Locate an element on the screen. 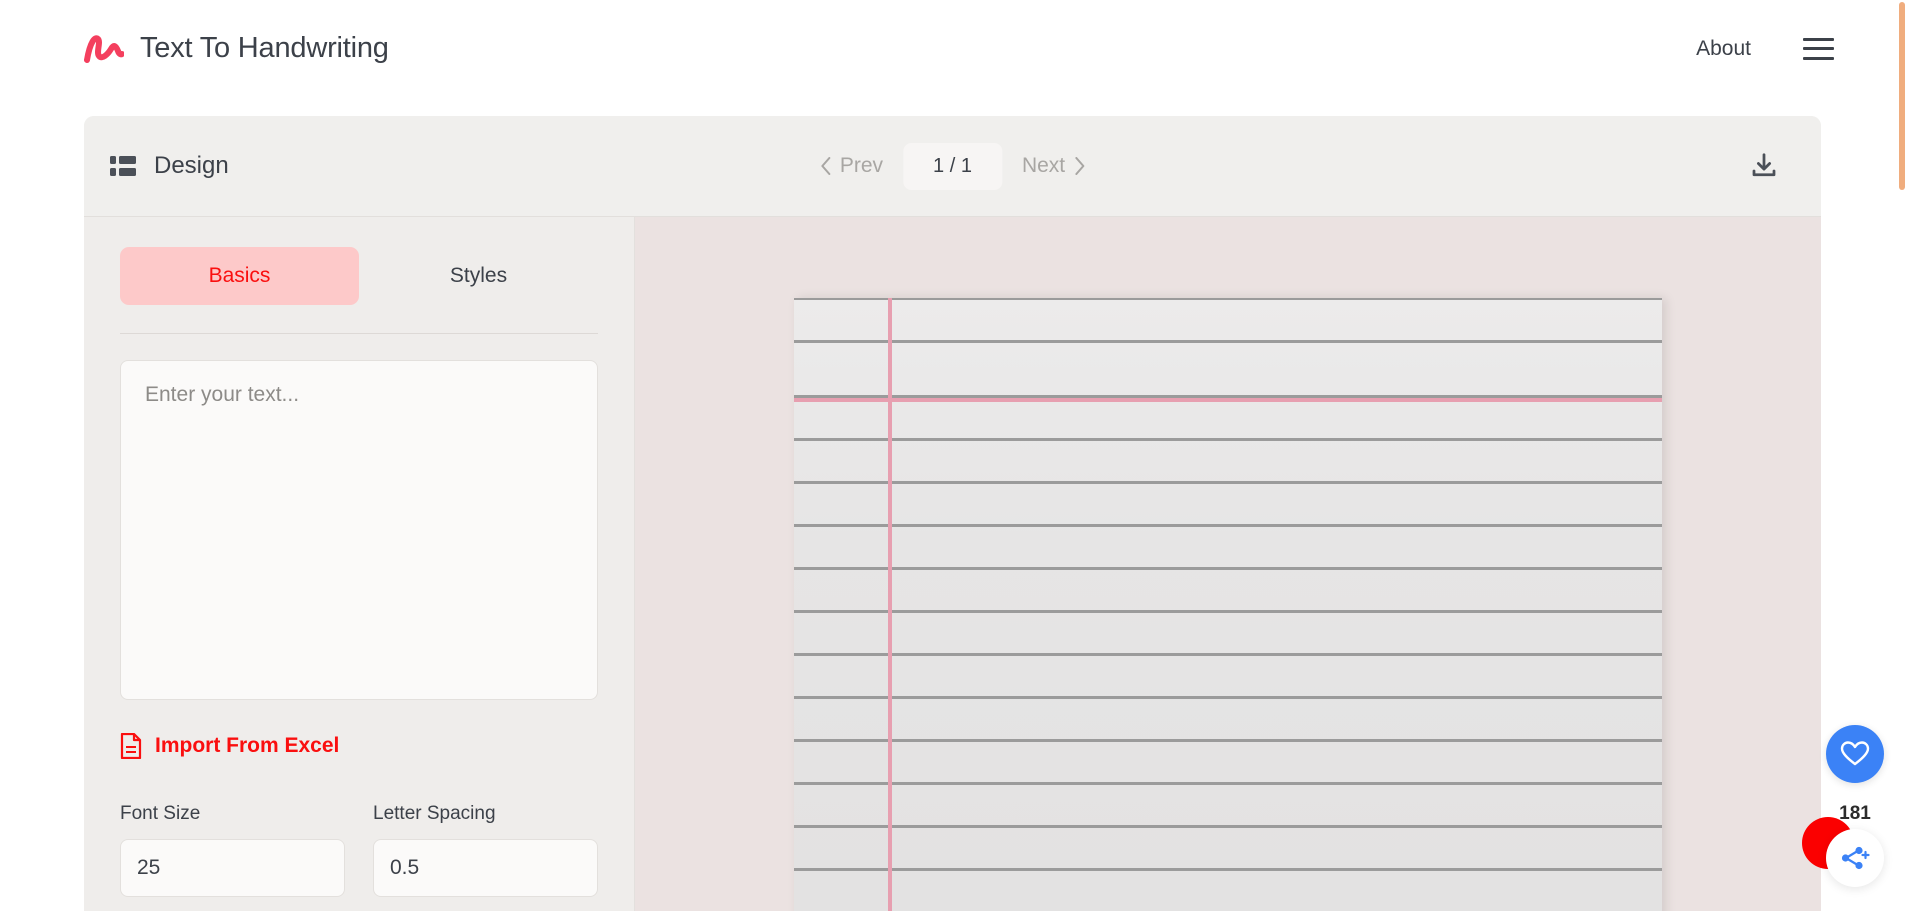  letter-spacing-input is located at coordinates (485, 868).